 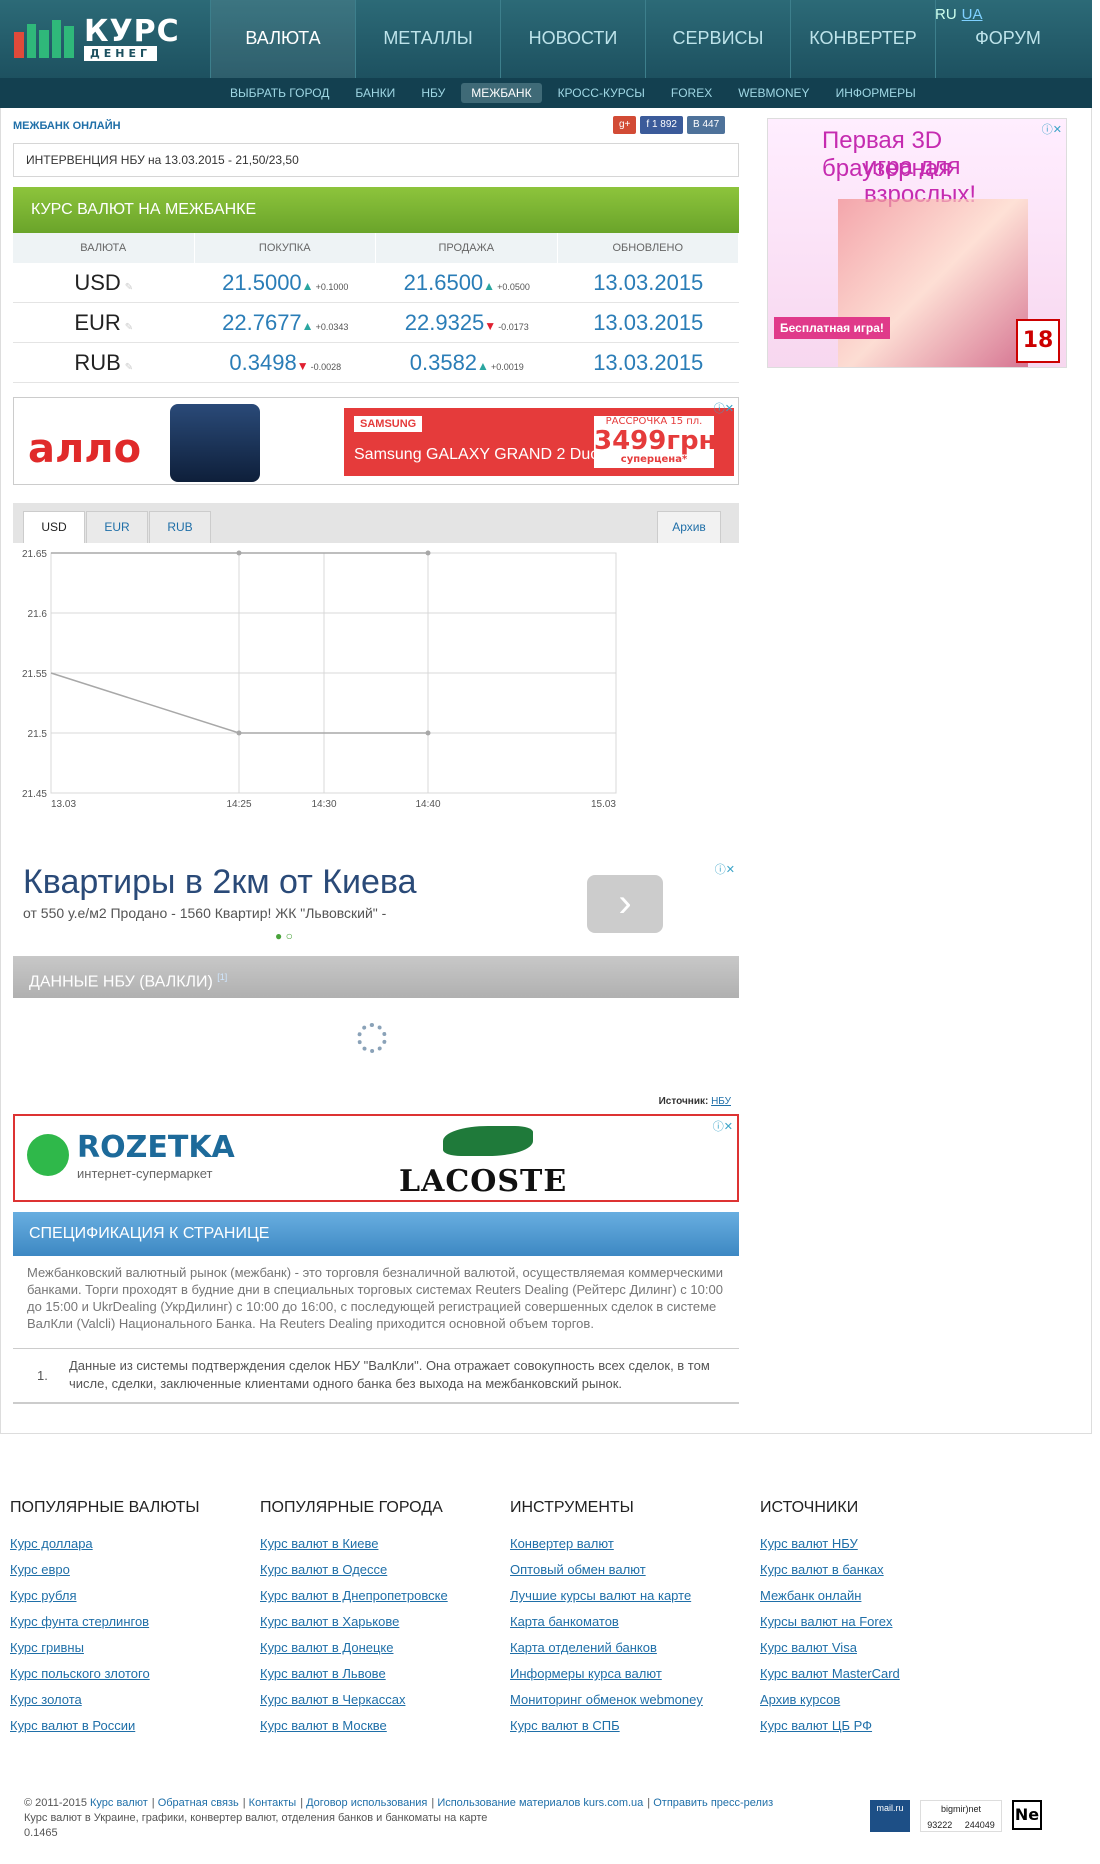 I want to click on facebook-share-button: f 1 892, so click(x=661, y=125).